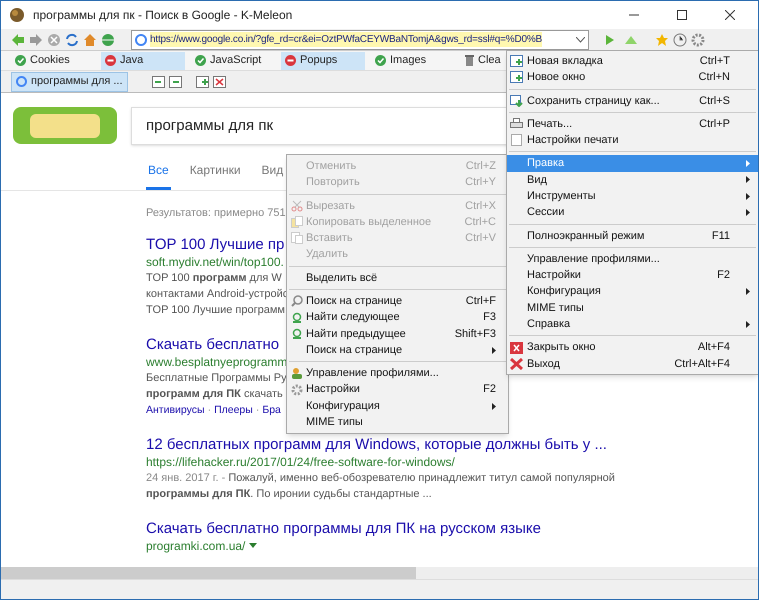  What do you see at coordinates (413, 61) in the screenshot?
I see `permission-toggle: Images` at bounding box center [413, 61].